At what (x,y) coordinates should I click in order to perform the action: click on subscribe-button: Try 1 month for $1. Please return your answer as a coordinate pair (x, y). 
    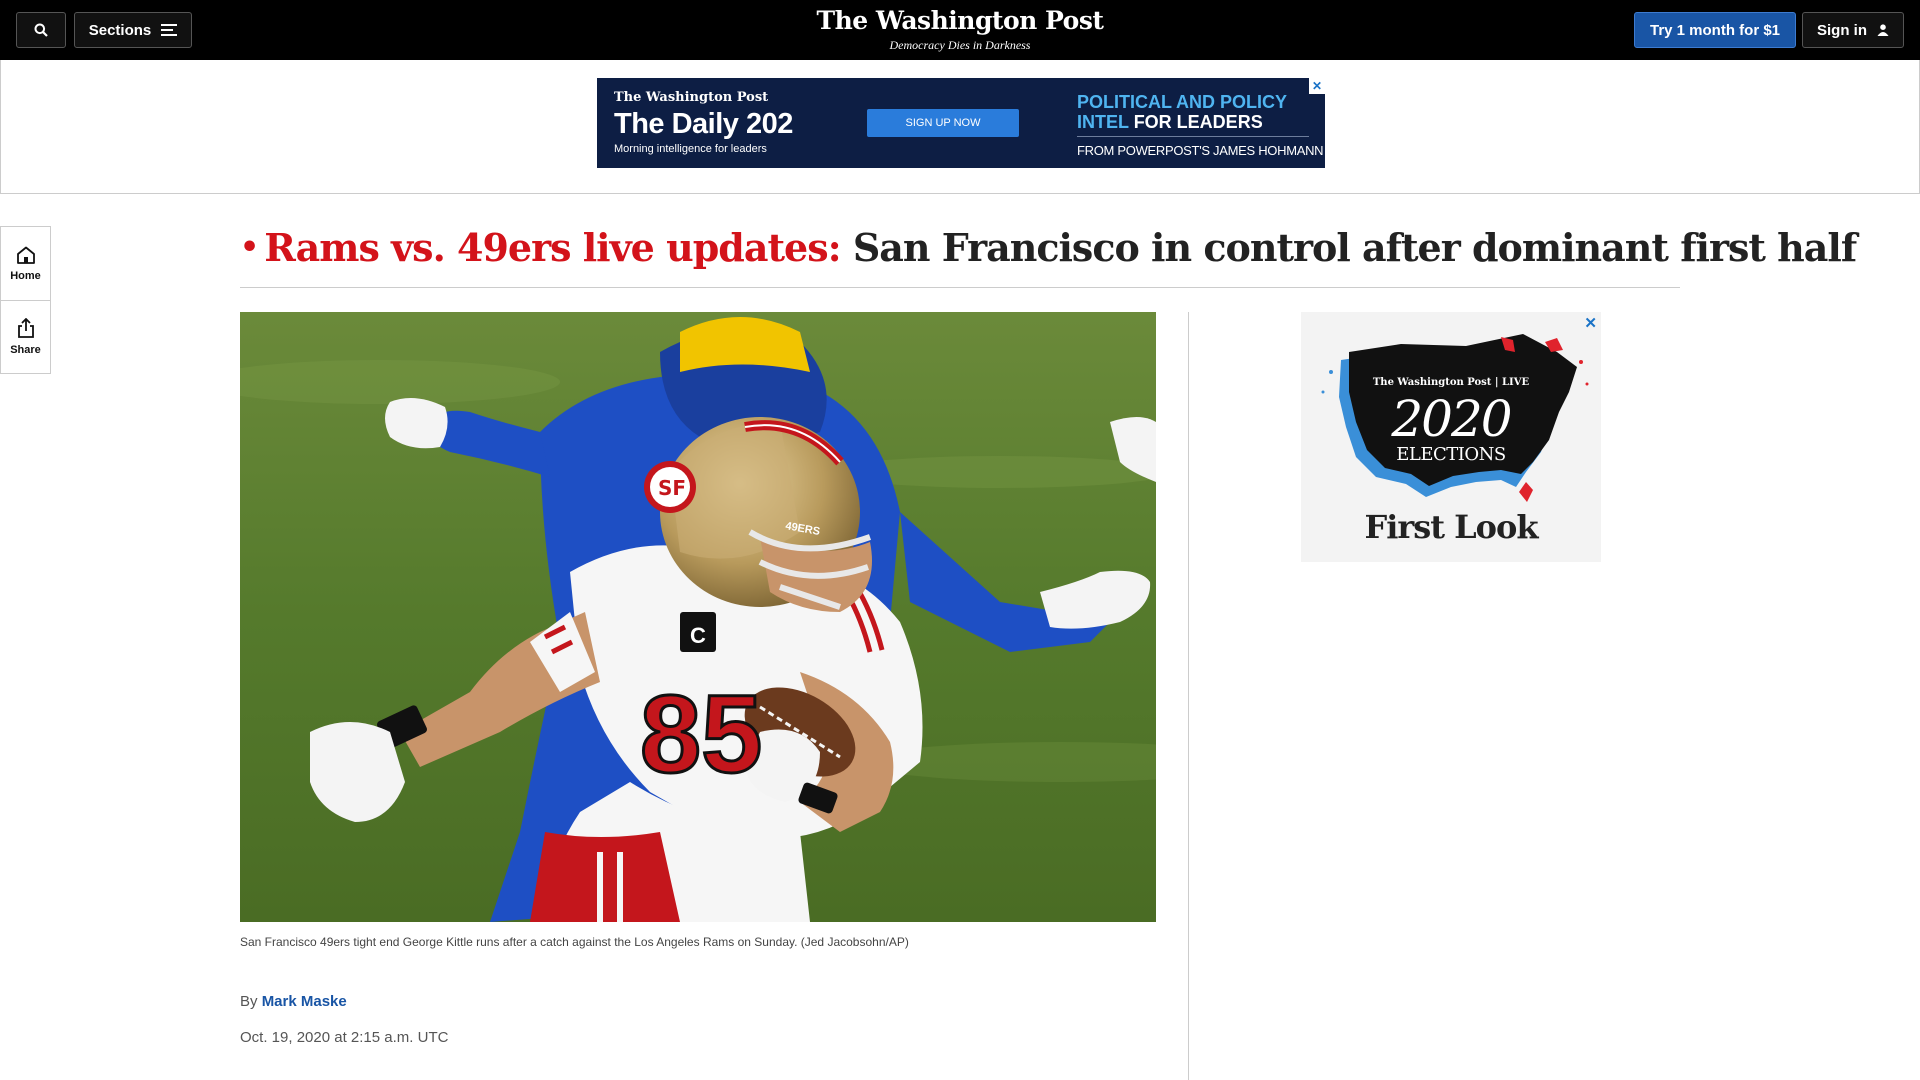
    Looking at the image, I should click on (1715, 30).